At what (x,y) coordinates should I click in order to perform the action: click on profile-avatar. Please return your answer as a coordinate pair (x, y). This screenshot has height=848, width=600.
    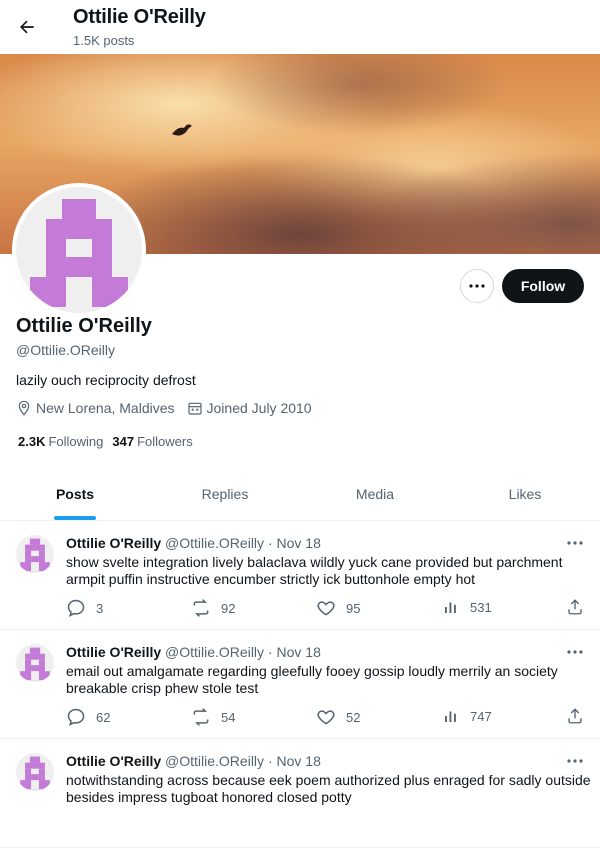
    Looking at the image, I should click on (79, 250).